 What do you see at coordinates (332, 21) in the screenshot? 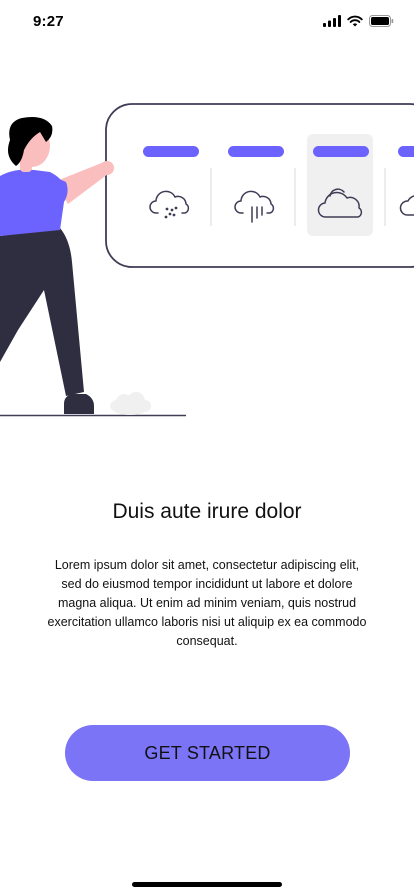
I see `signal-icon` at bounding box center [332, 21].